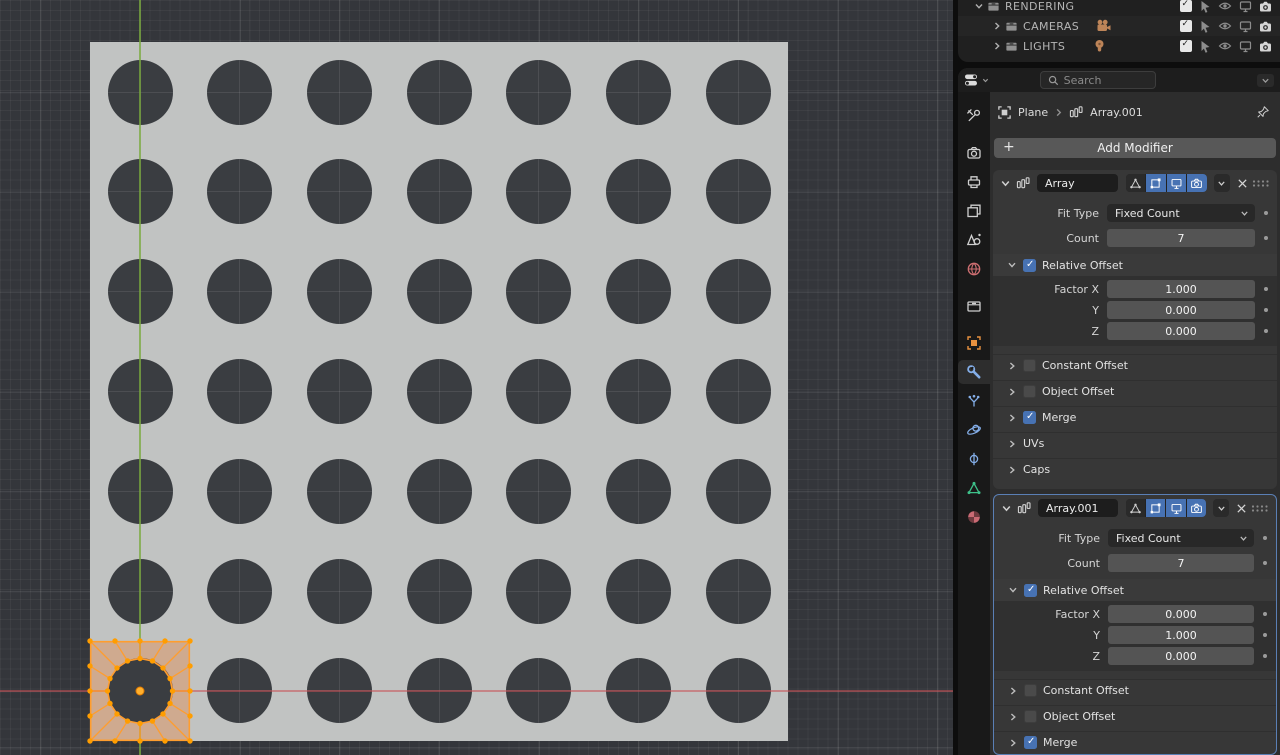 The height and width of the screenshot is (755, 1280). Describe the element at coordinates (1044, 46) in the screenshot. I see `outliner-label: LIGHTS` at that location.